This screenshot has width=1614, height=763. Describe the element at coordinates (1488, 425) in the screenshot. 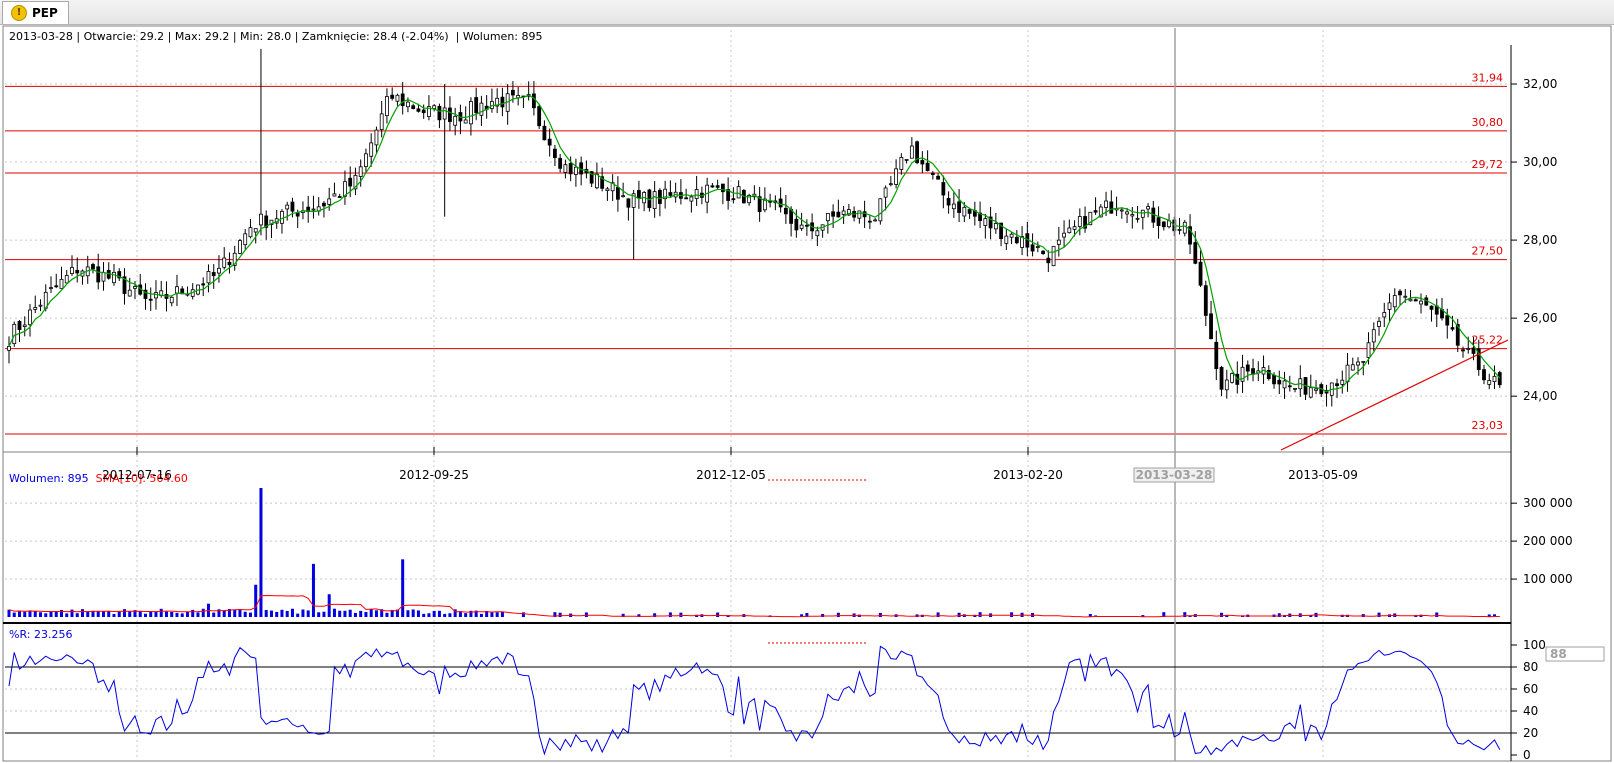

I see `level-label: 23,03` at that location.